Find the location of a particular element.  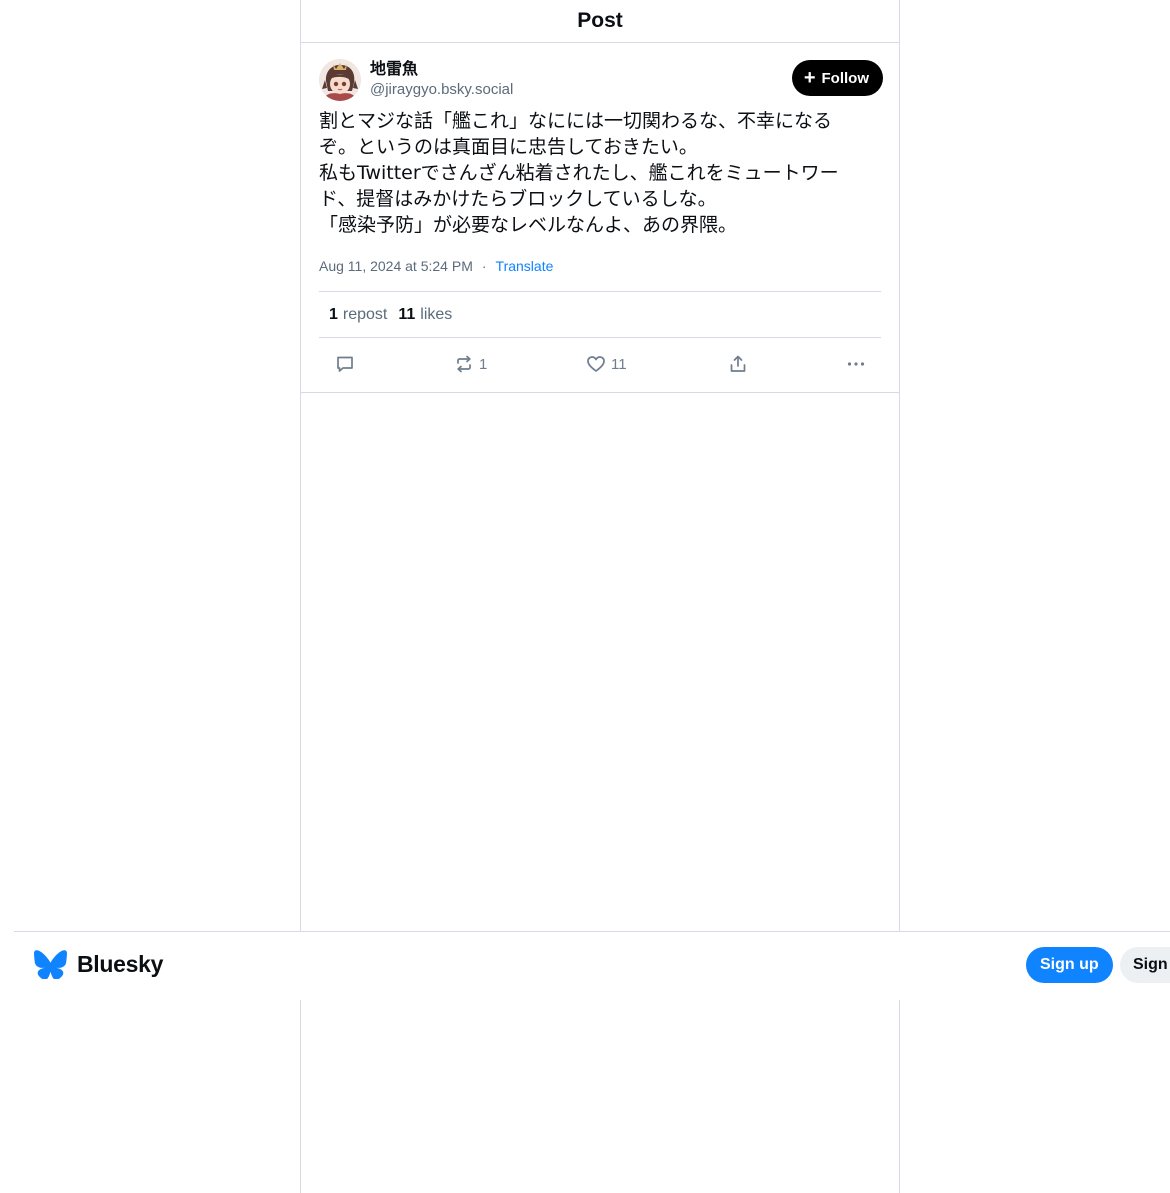

likes-stat: 11 likes is located at coordinates (425, 315).